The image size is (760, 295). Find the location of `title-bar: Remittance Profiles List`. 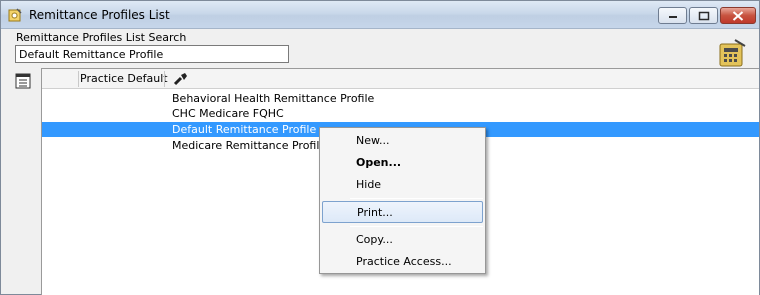

title-bar: Remittance Profiles List is located at coordinates (380, 15).